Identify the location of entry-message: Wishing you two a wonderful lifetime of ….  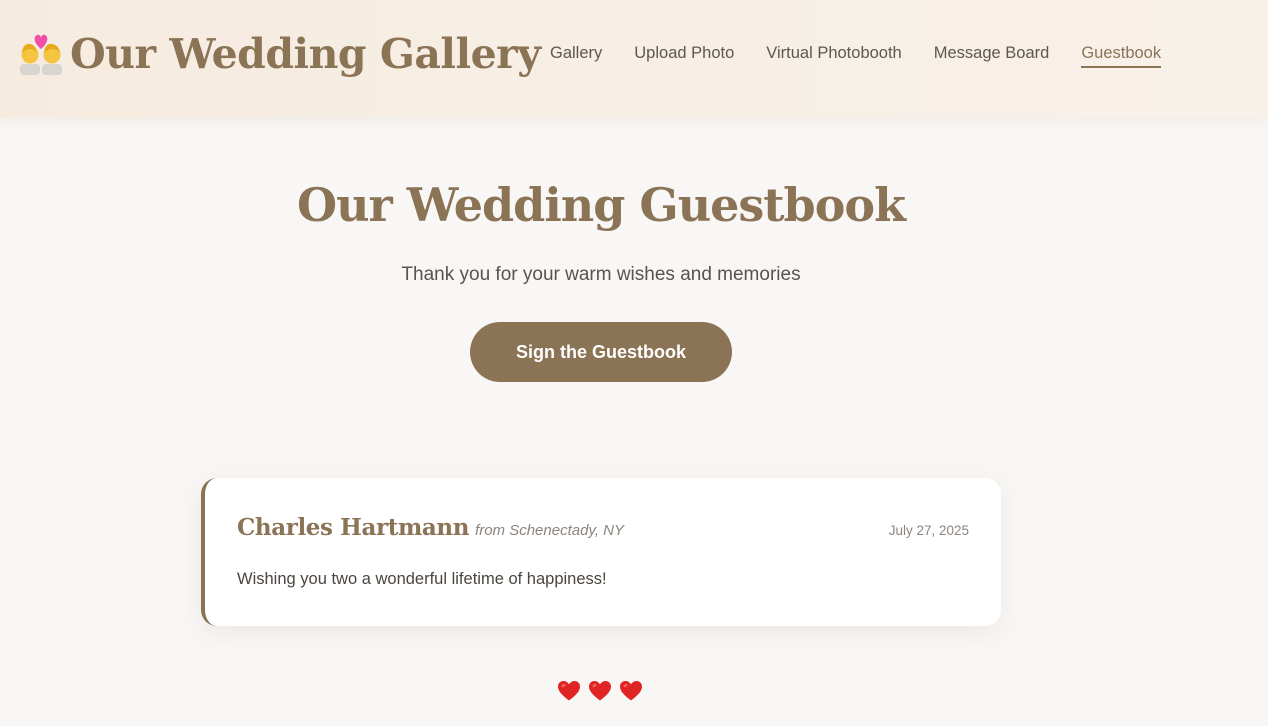
(422, 579).